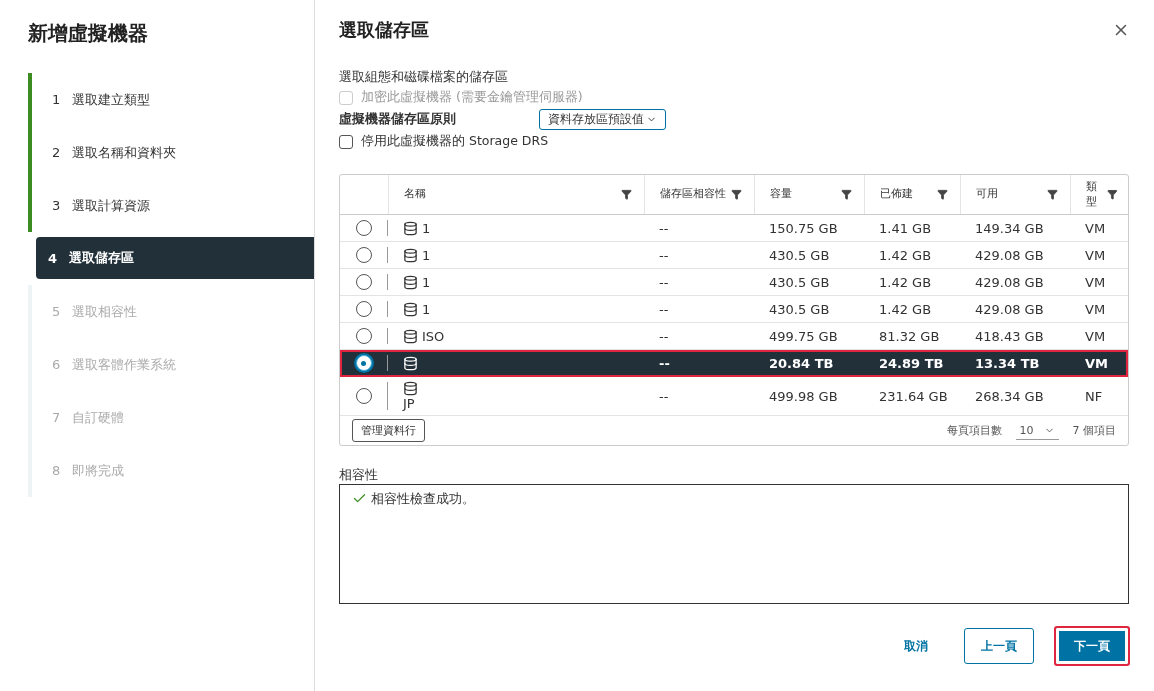  Describe the element at coordinates (433, 336) in the screenshot. I see `table-cell: ISO` at that location.